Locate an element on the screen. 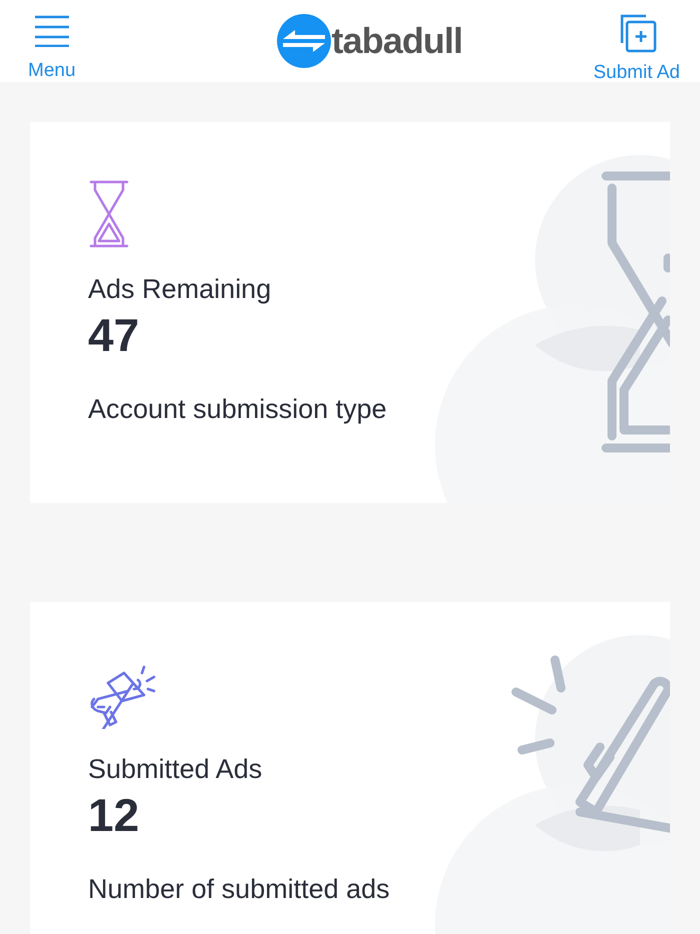 The height and width of the screenshot is (934, 700). stat-title: Ads Remaining is located at coordinates (180, 289).